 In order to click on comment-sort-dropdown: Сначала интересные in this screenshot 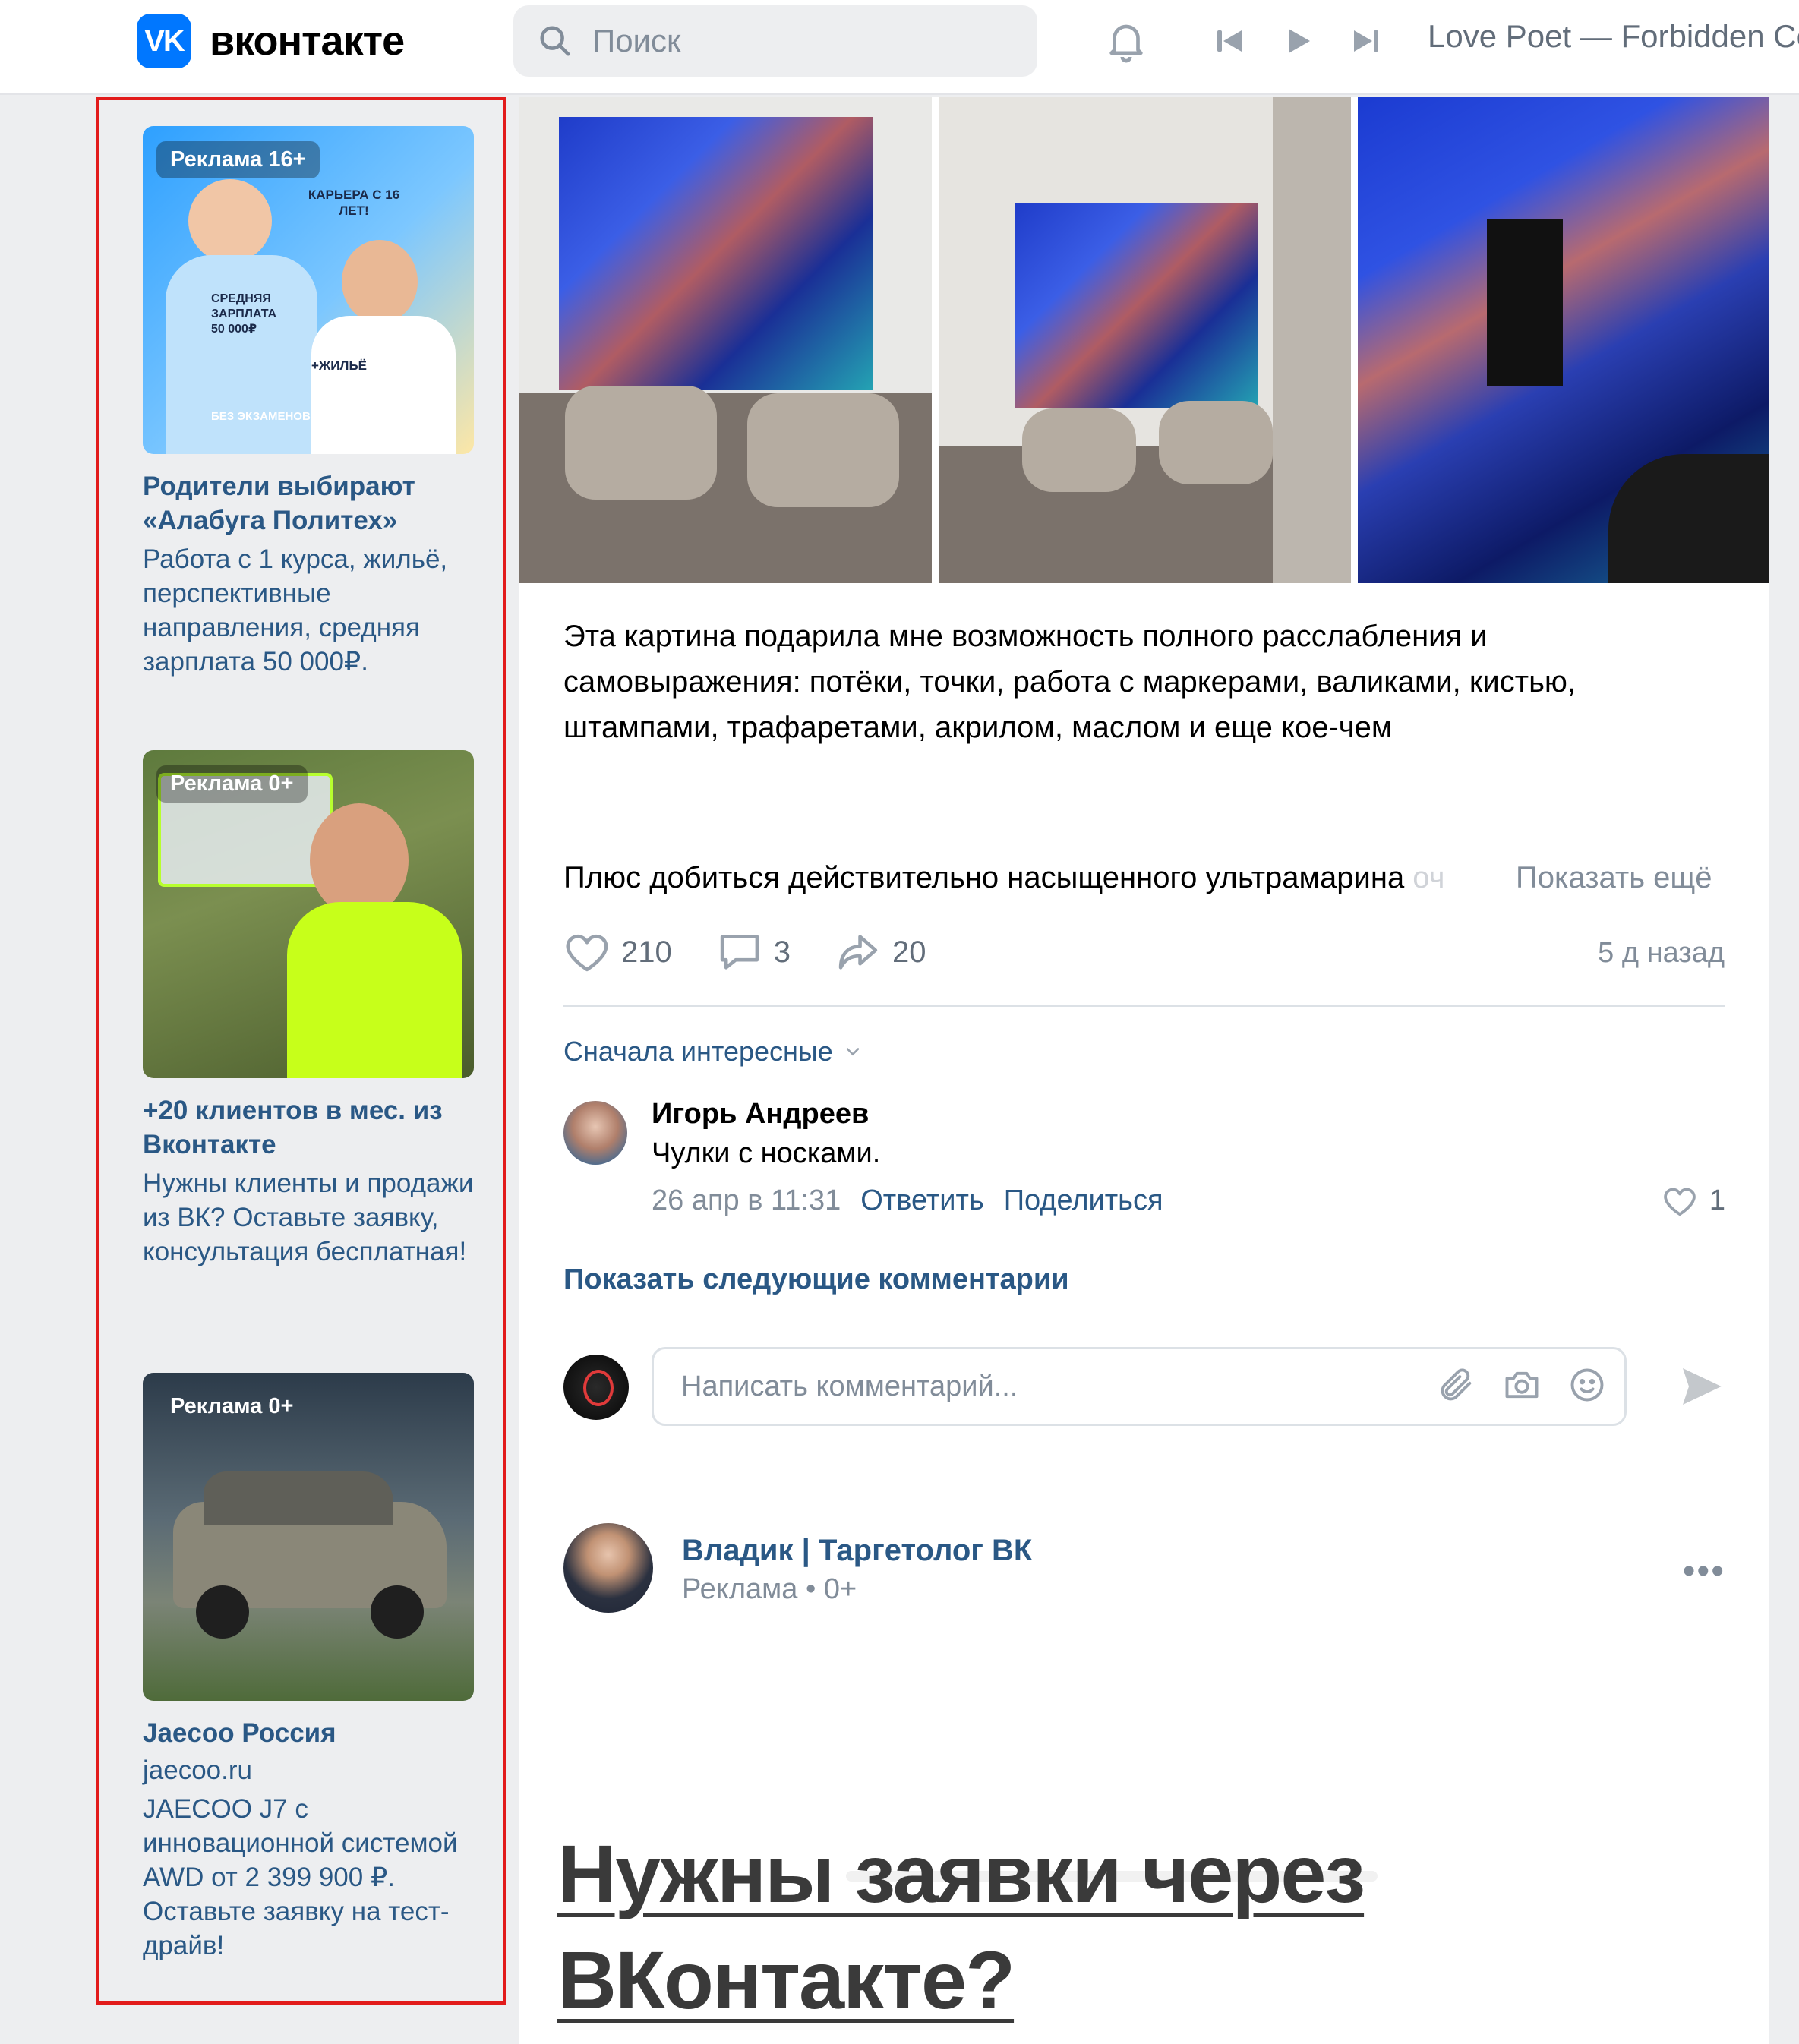, I will do `click(713, 1052)`.